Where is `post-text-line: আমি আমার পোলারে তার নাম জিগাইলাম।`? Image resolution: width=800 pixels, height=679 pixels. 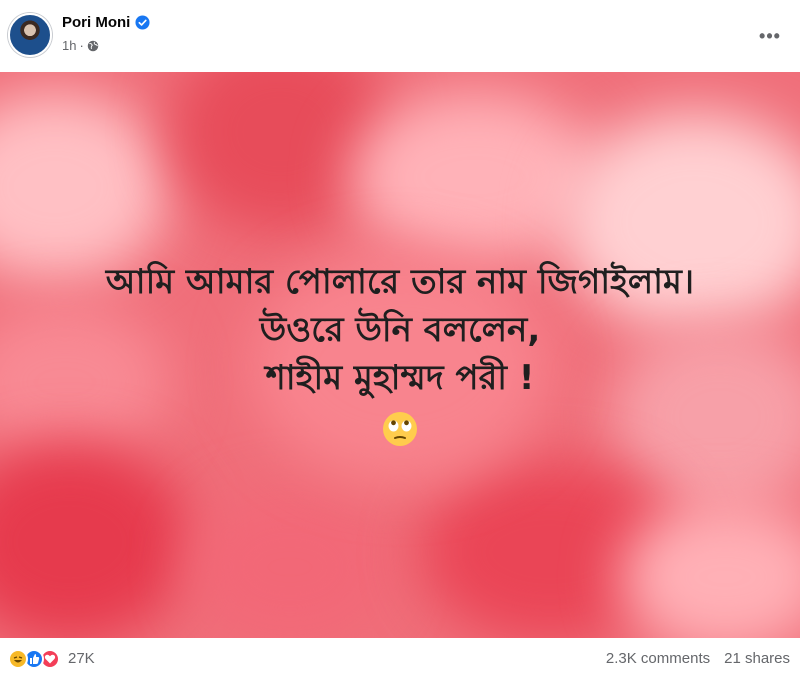 post-text-line: আমি আমার পোলারে তার নাম জিগাইলাম। is located at coordinates (400, 282).